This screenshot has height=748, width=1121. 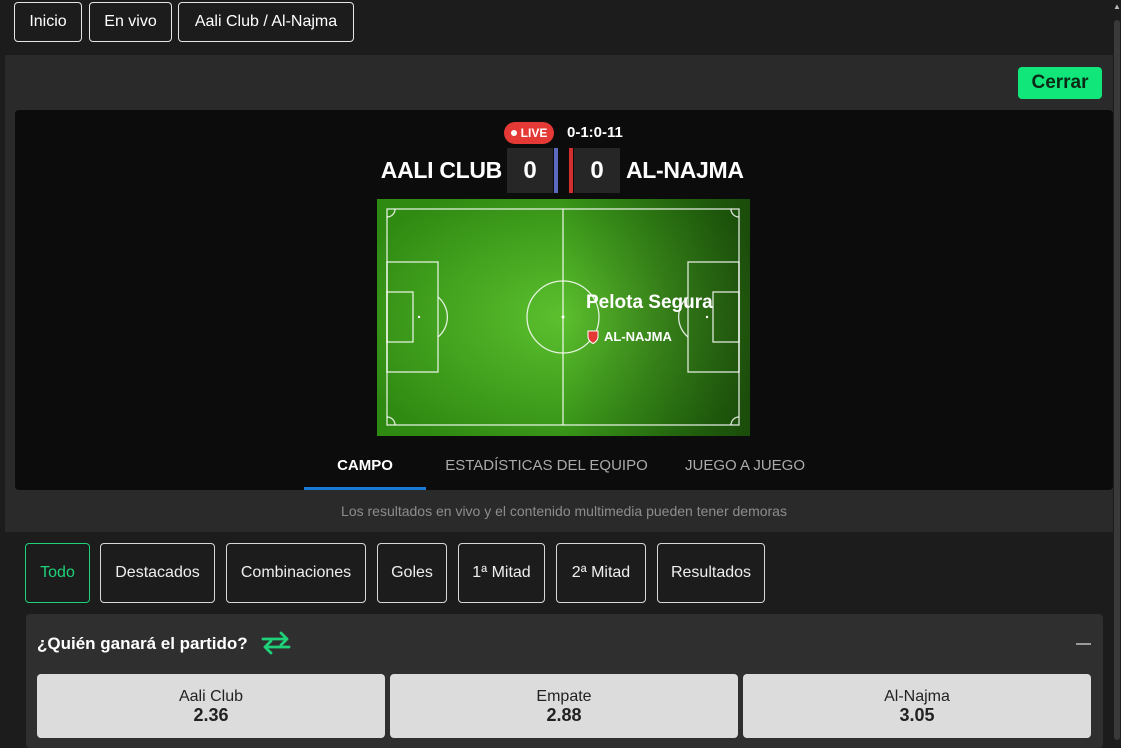 What do you see at coordinates (211, 715) in the screenshot?
I see `odds-value: 2.36` at bounding box center [211, 715].